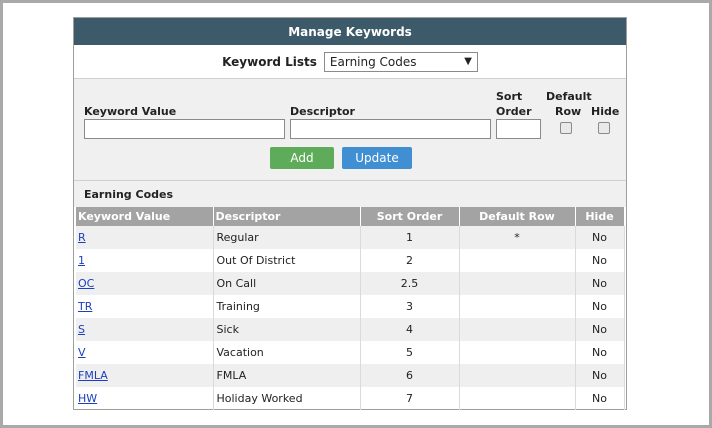  I want to click on descriptor-cell: FMLA, so click(287, 375).